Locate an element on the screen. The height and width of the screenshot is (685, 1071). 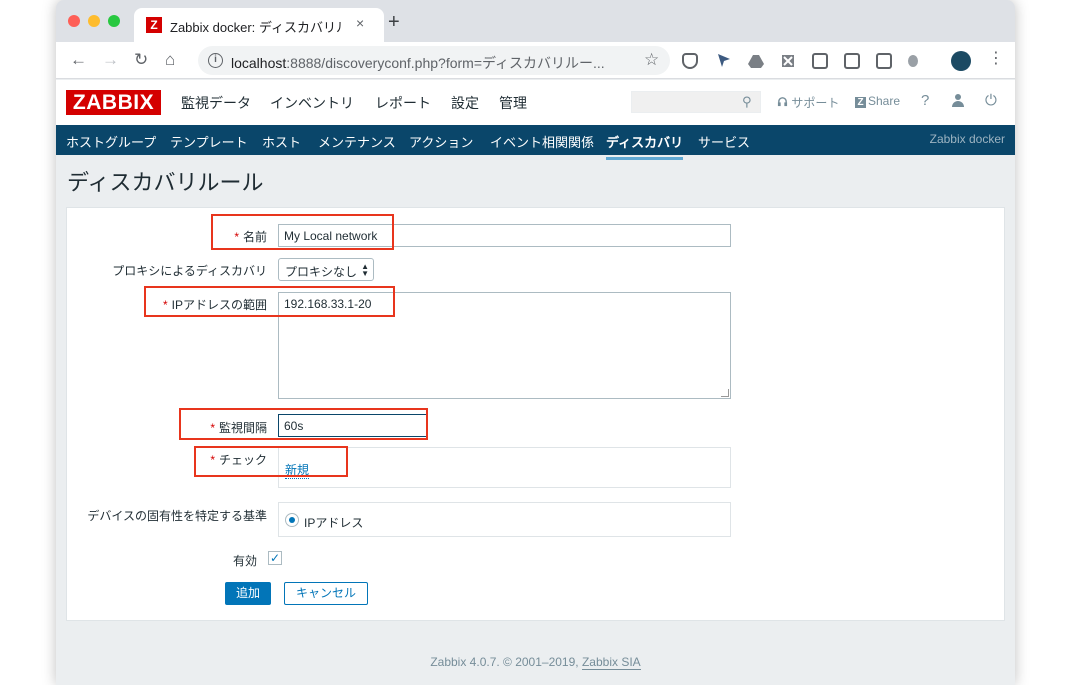
sub-menu-actions: アクション is located at coordinates (441, 141).